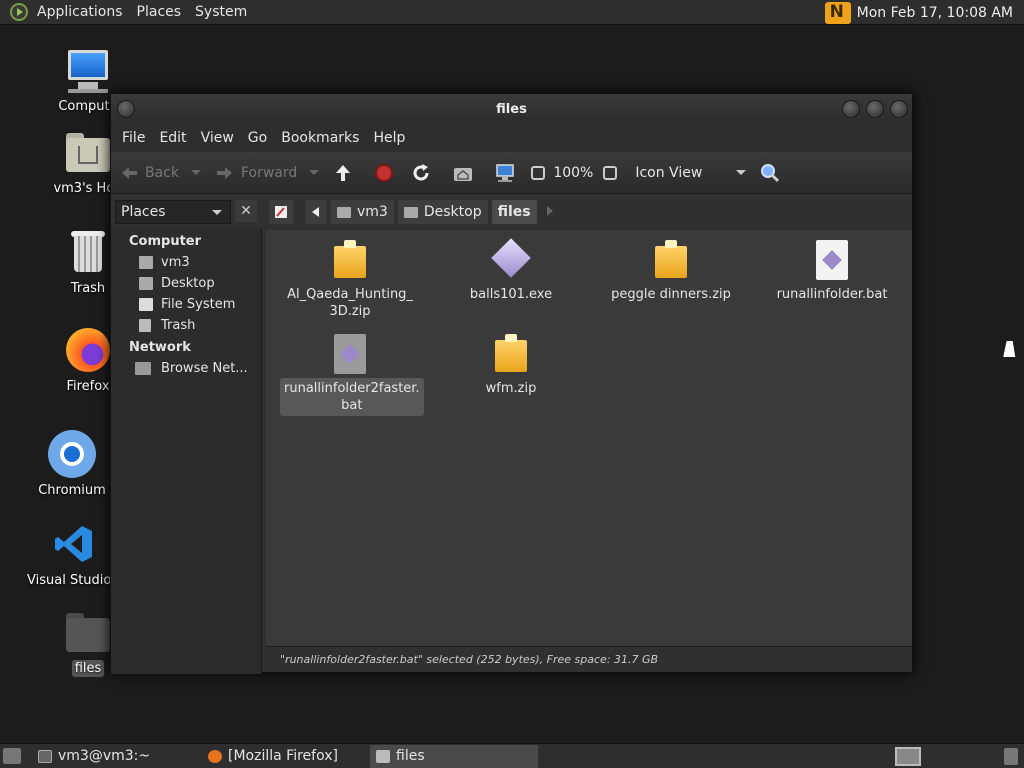 This screenshot has width=1024, height=768. I want to click on close-button, so click(899, 109).